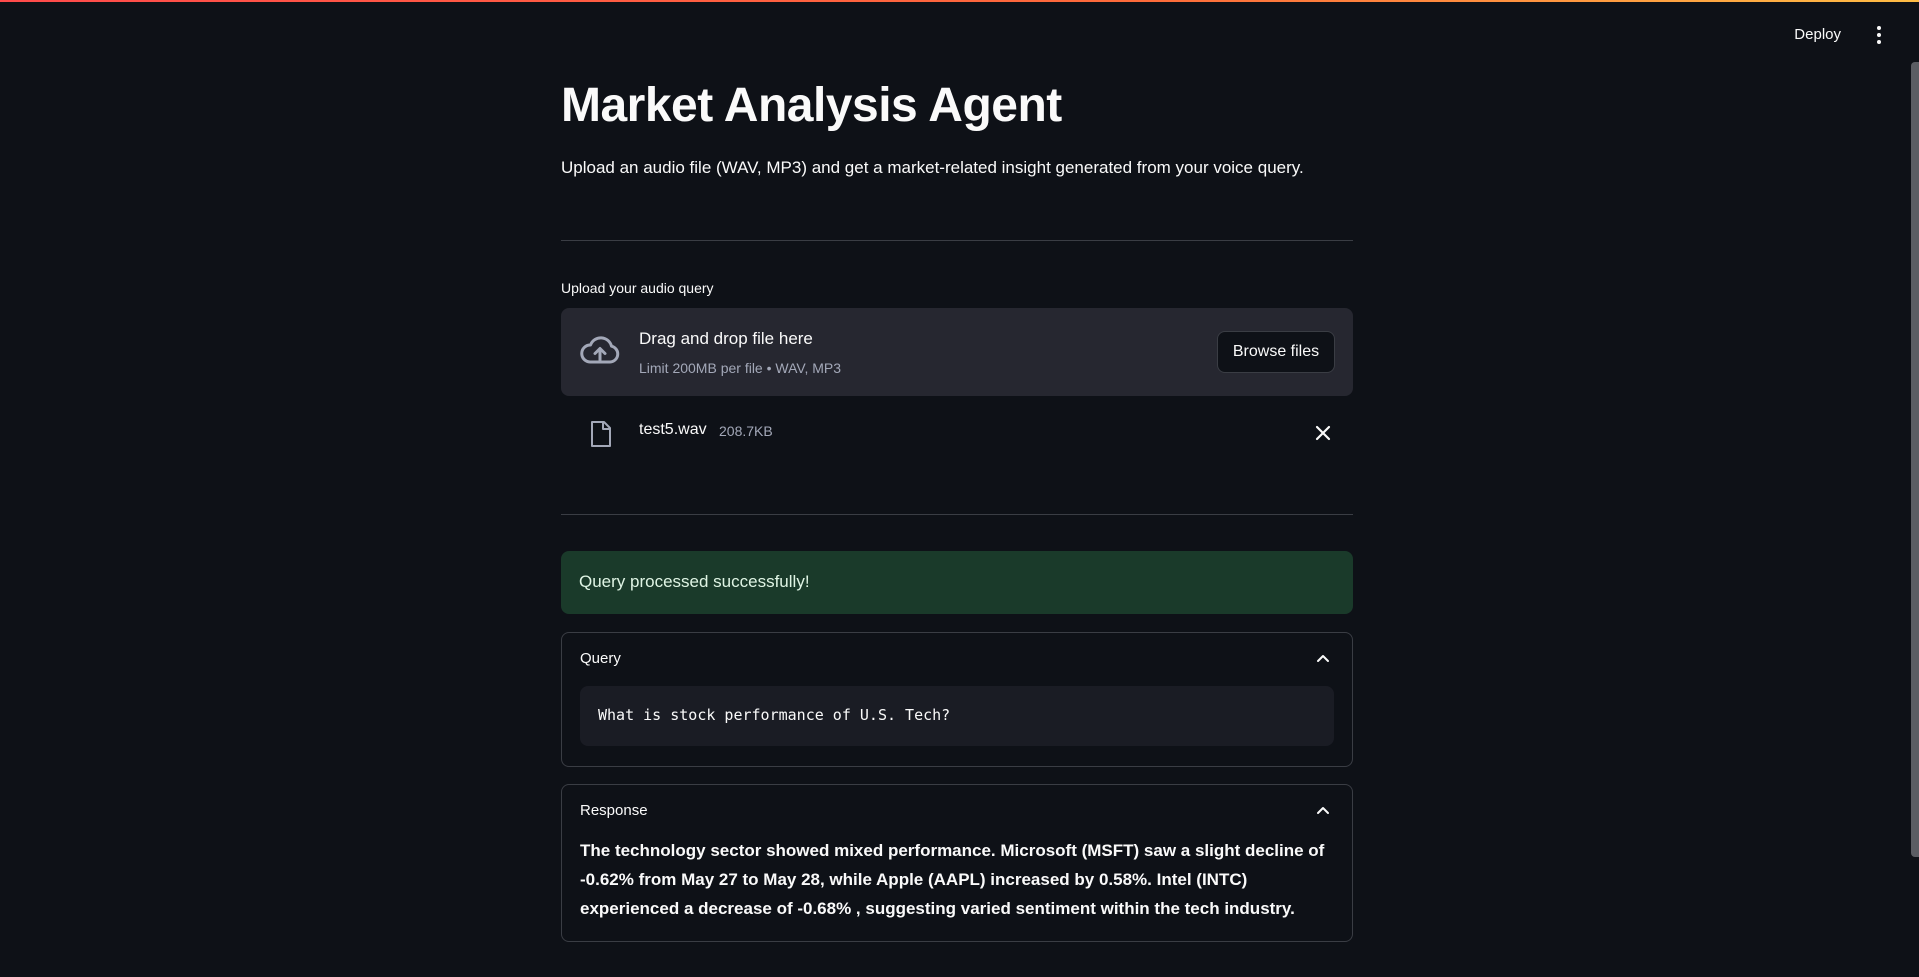 The image size is (1919, 977). I want to click on file-icon, so click(601, 434).